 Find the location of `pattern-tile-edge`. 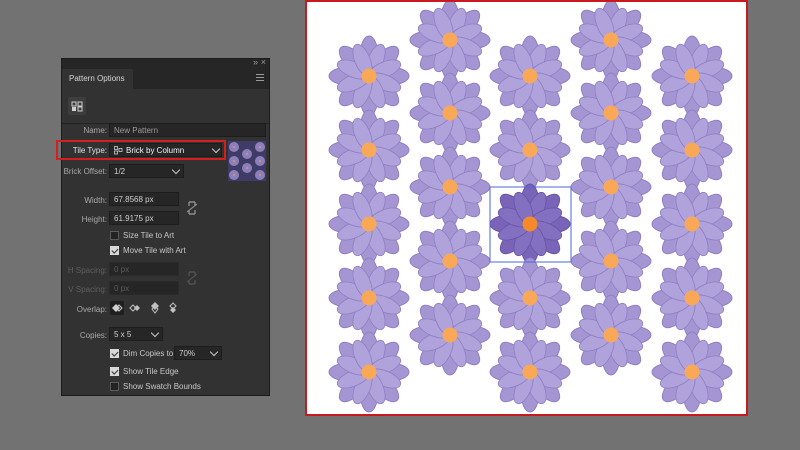

pattern-tile-edge is located at coordinates (530, 224).